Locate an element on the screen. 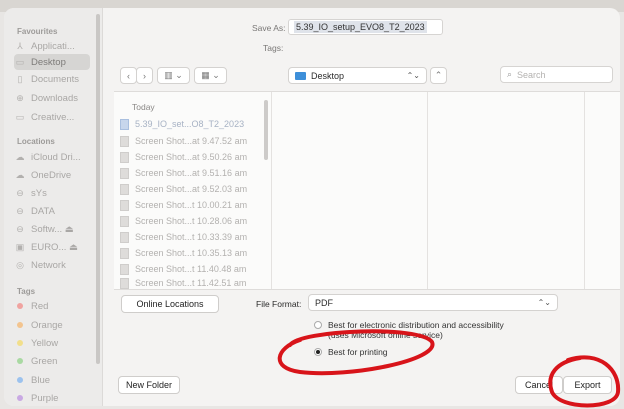 This screenshot has height=409, width=624. document-icon: ▯ is located at coordinates (20, 78).